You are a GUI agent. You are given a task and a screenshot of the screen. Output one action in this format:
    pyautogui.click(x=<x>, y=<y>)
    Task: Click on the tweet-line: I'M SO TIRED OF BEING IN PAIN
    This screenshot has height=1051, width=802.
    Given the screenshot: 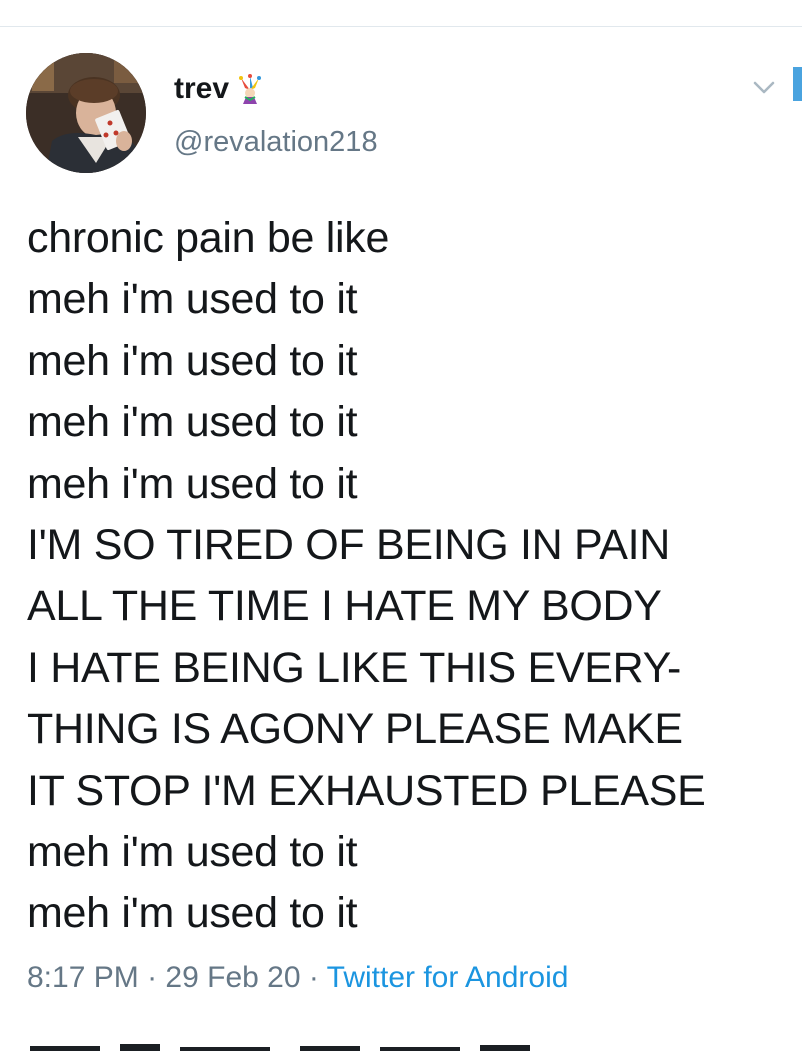 What is the action you would take?
    pyautogui.click(x=348, y=545)
    